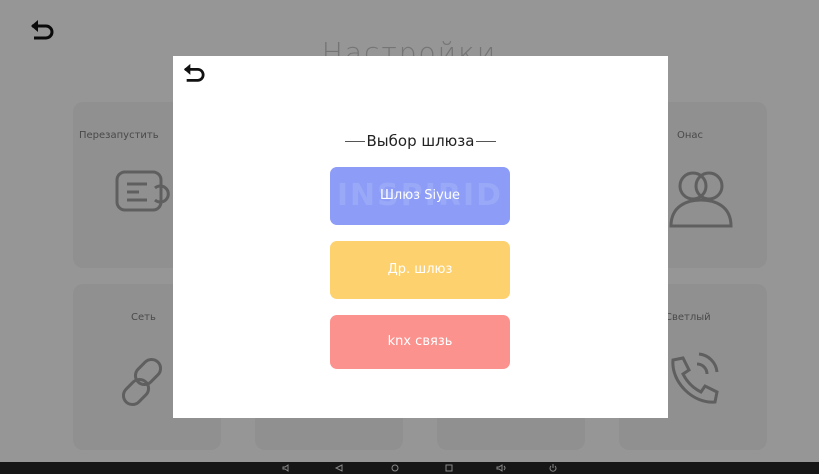  I want to click on title-divider-right, so click(486, 141).